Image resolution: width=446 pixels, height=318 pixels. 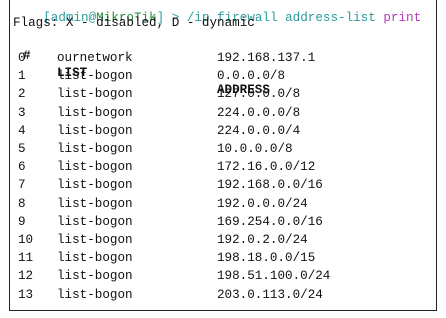 What do you see at coordinates (262, 240) in the screenshot?
I see `row-address: 192.0.2.0/24` at bounding box center [262, 240].